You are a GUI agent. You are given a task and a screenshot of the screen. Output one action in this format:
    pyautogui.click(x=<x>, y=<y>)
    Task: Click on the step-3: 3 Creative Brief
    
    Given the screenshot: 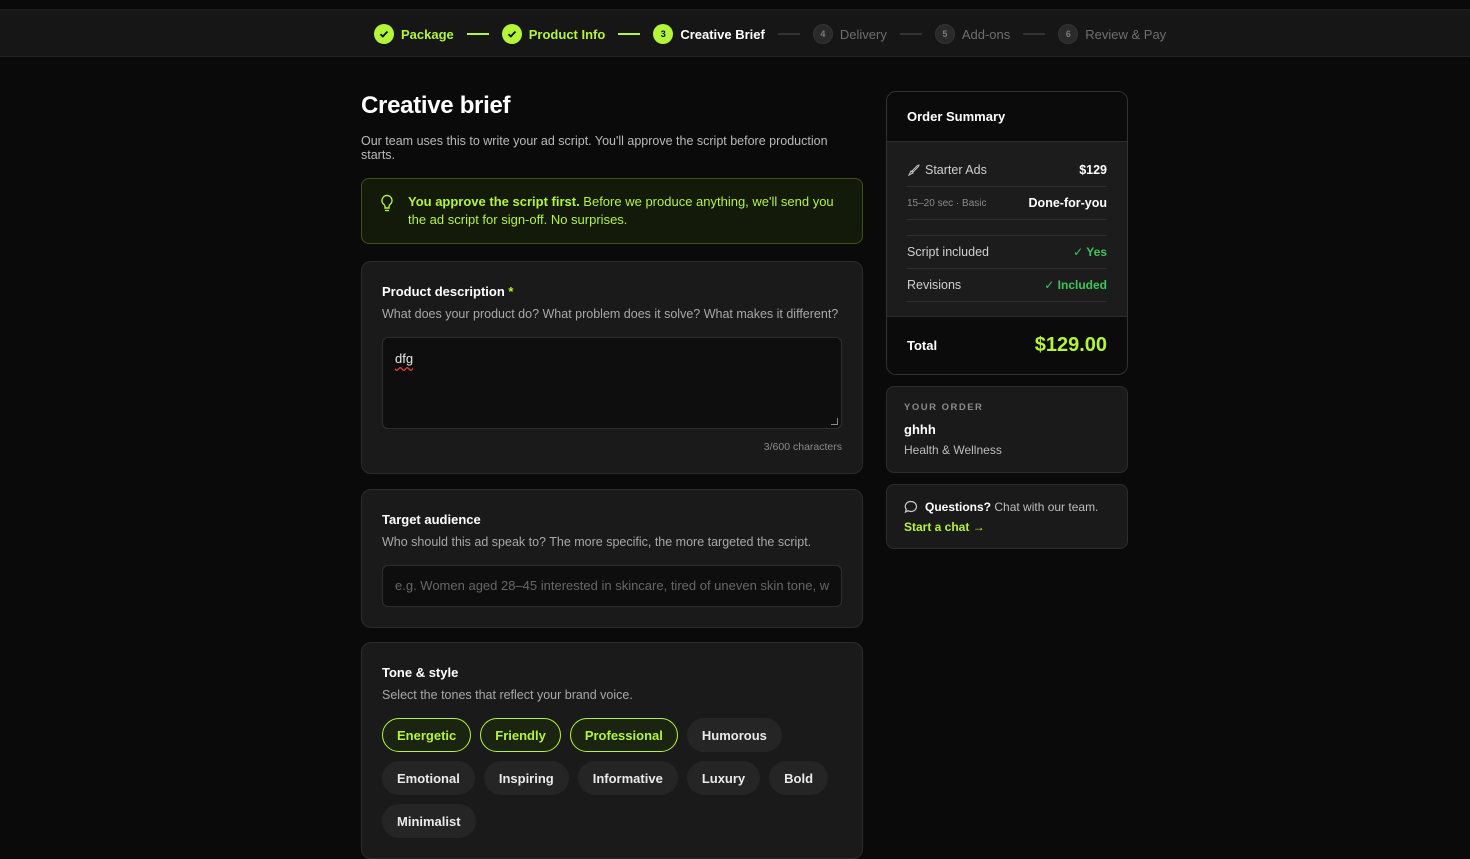 What is the action you would take?
    pyautogui.click(x=709, y=34)
    